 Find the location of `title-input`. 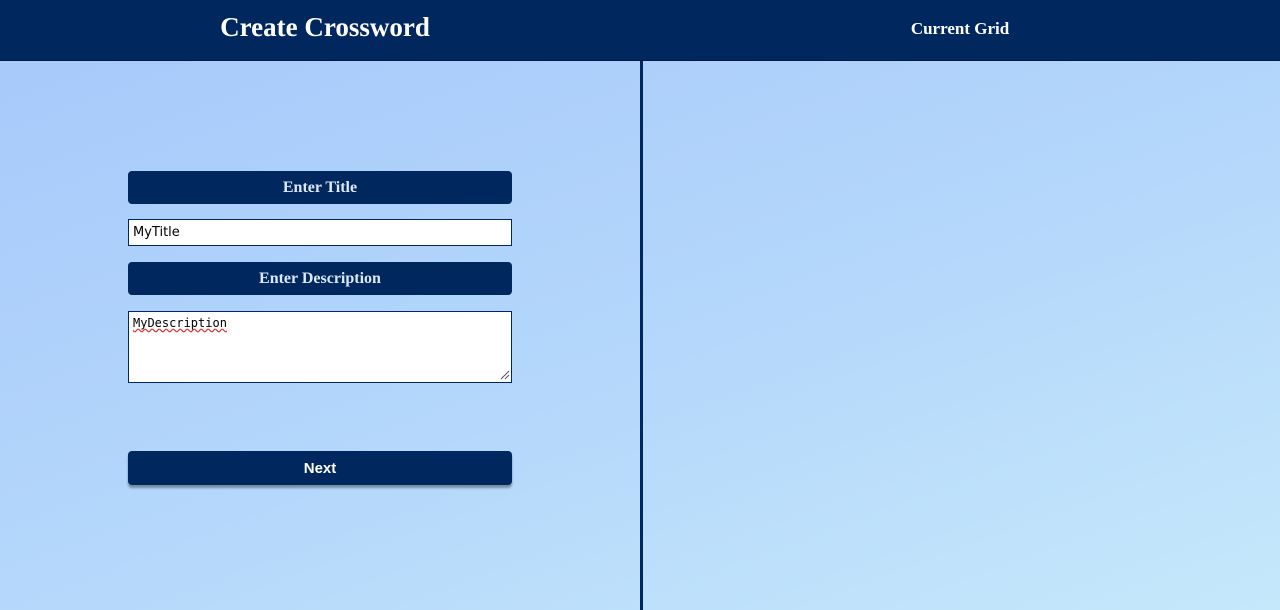

title-input is located at coordinates (320, 232).